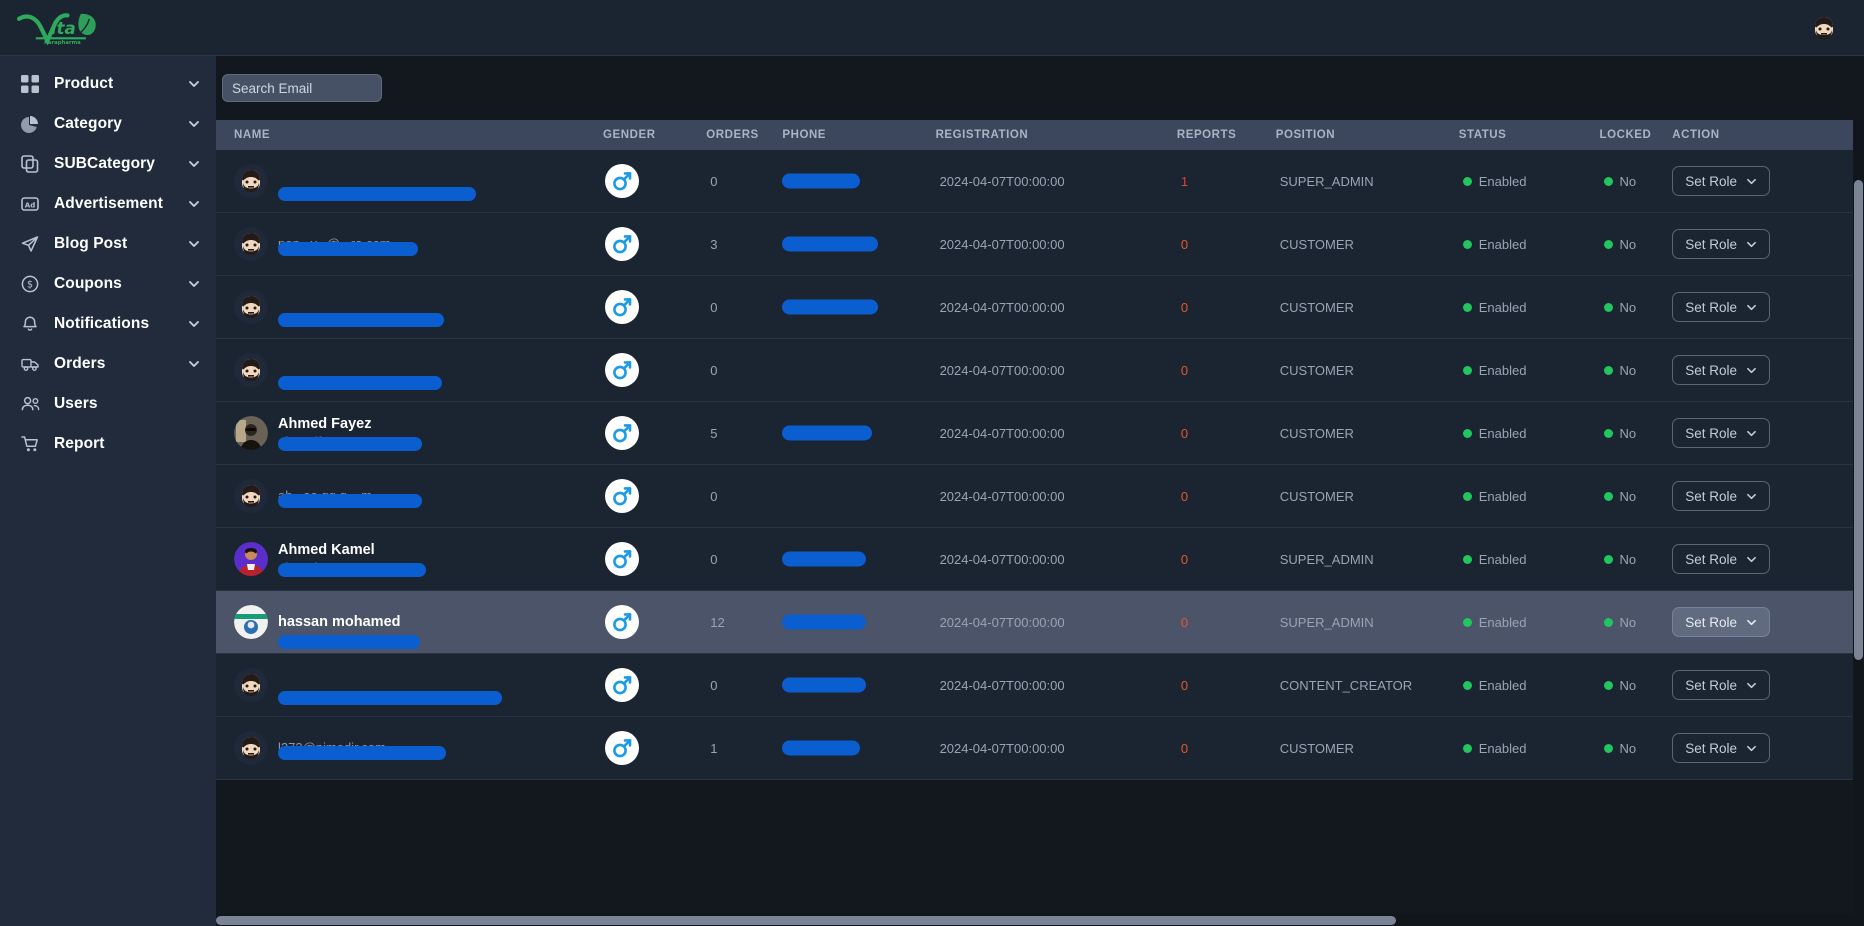 The height and width of the screenshot is (926, 1864). What do you see at coordinates (108, 364) in the screenshot?
I see `sidebar-item-orders: Orders` at bounding box center [108, 364].